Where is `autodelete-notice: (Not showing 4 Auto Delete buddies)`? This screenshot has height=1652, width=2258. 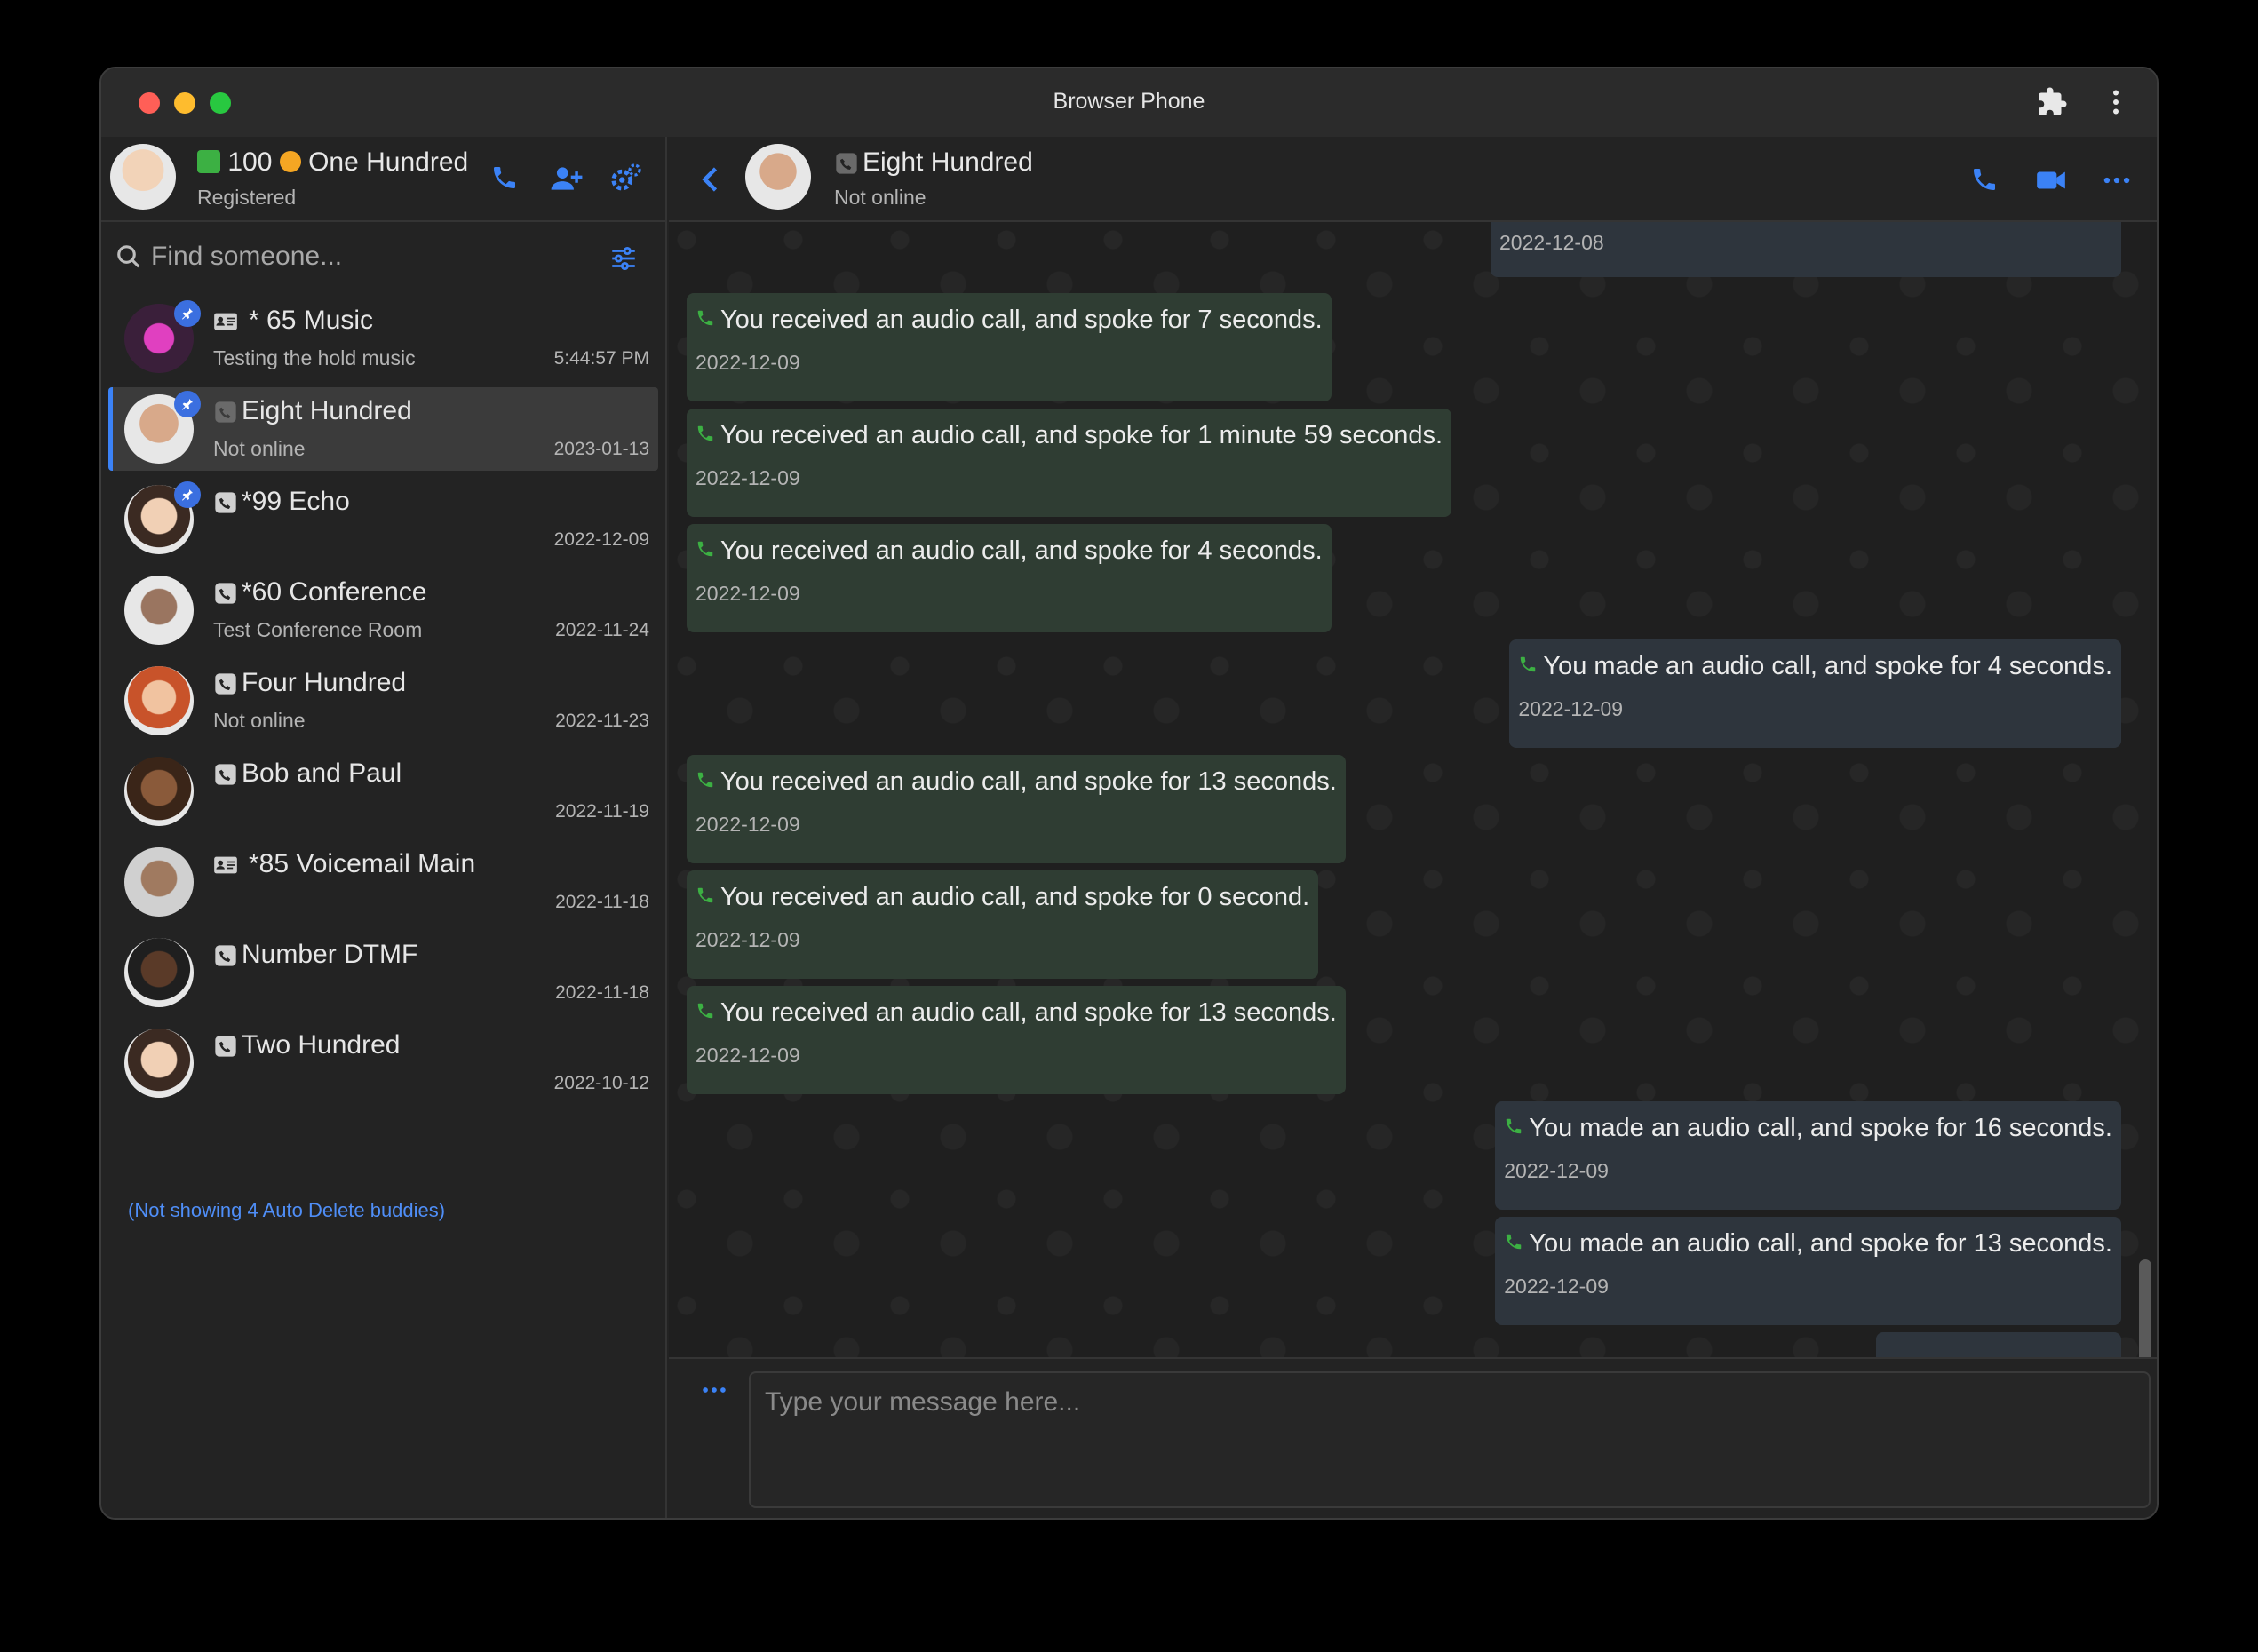 autodelete-notice: (Not showing 4 Auto Delete buddies) is located at coordinates (287, 1210).